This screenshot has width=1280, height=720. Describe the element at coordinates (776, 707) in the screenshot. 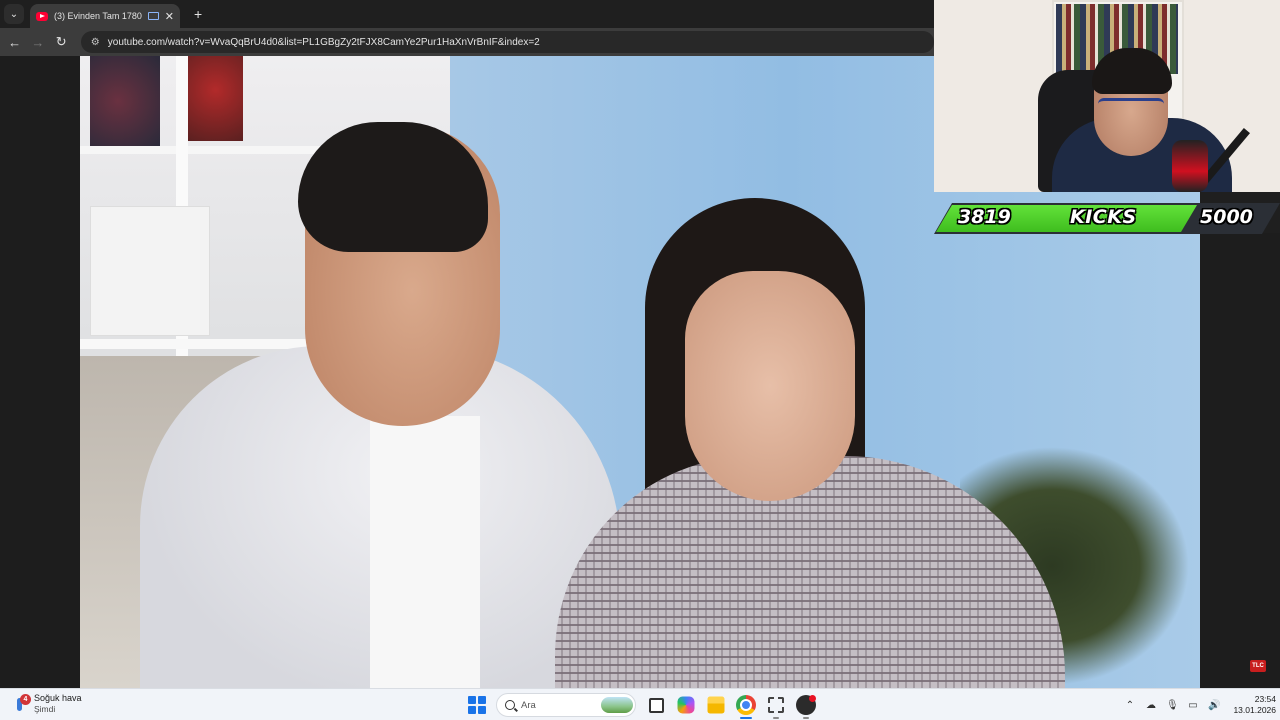

I see `snipping-tool-icon` at that location.